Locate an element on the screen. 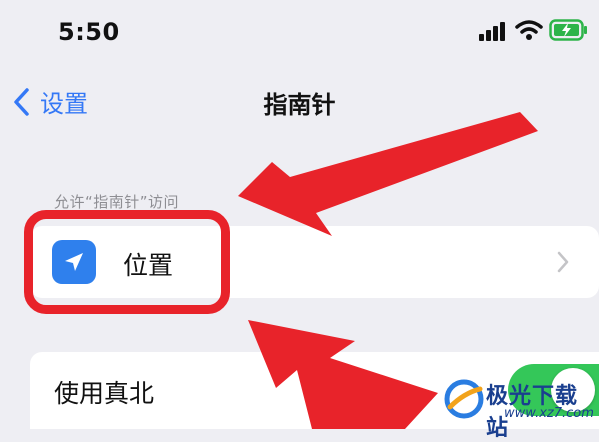 The height and width of the screenshot is (442, 599). watermark-logo-icon is located at coordinates (464, 399).